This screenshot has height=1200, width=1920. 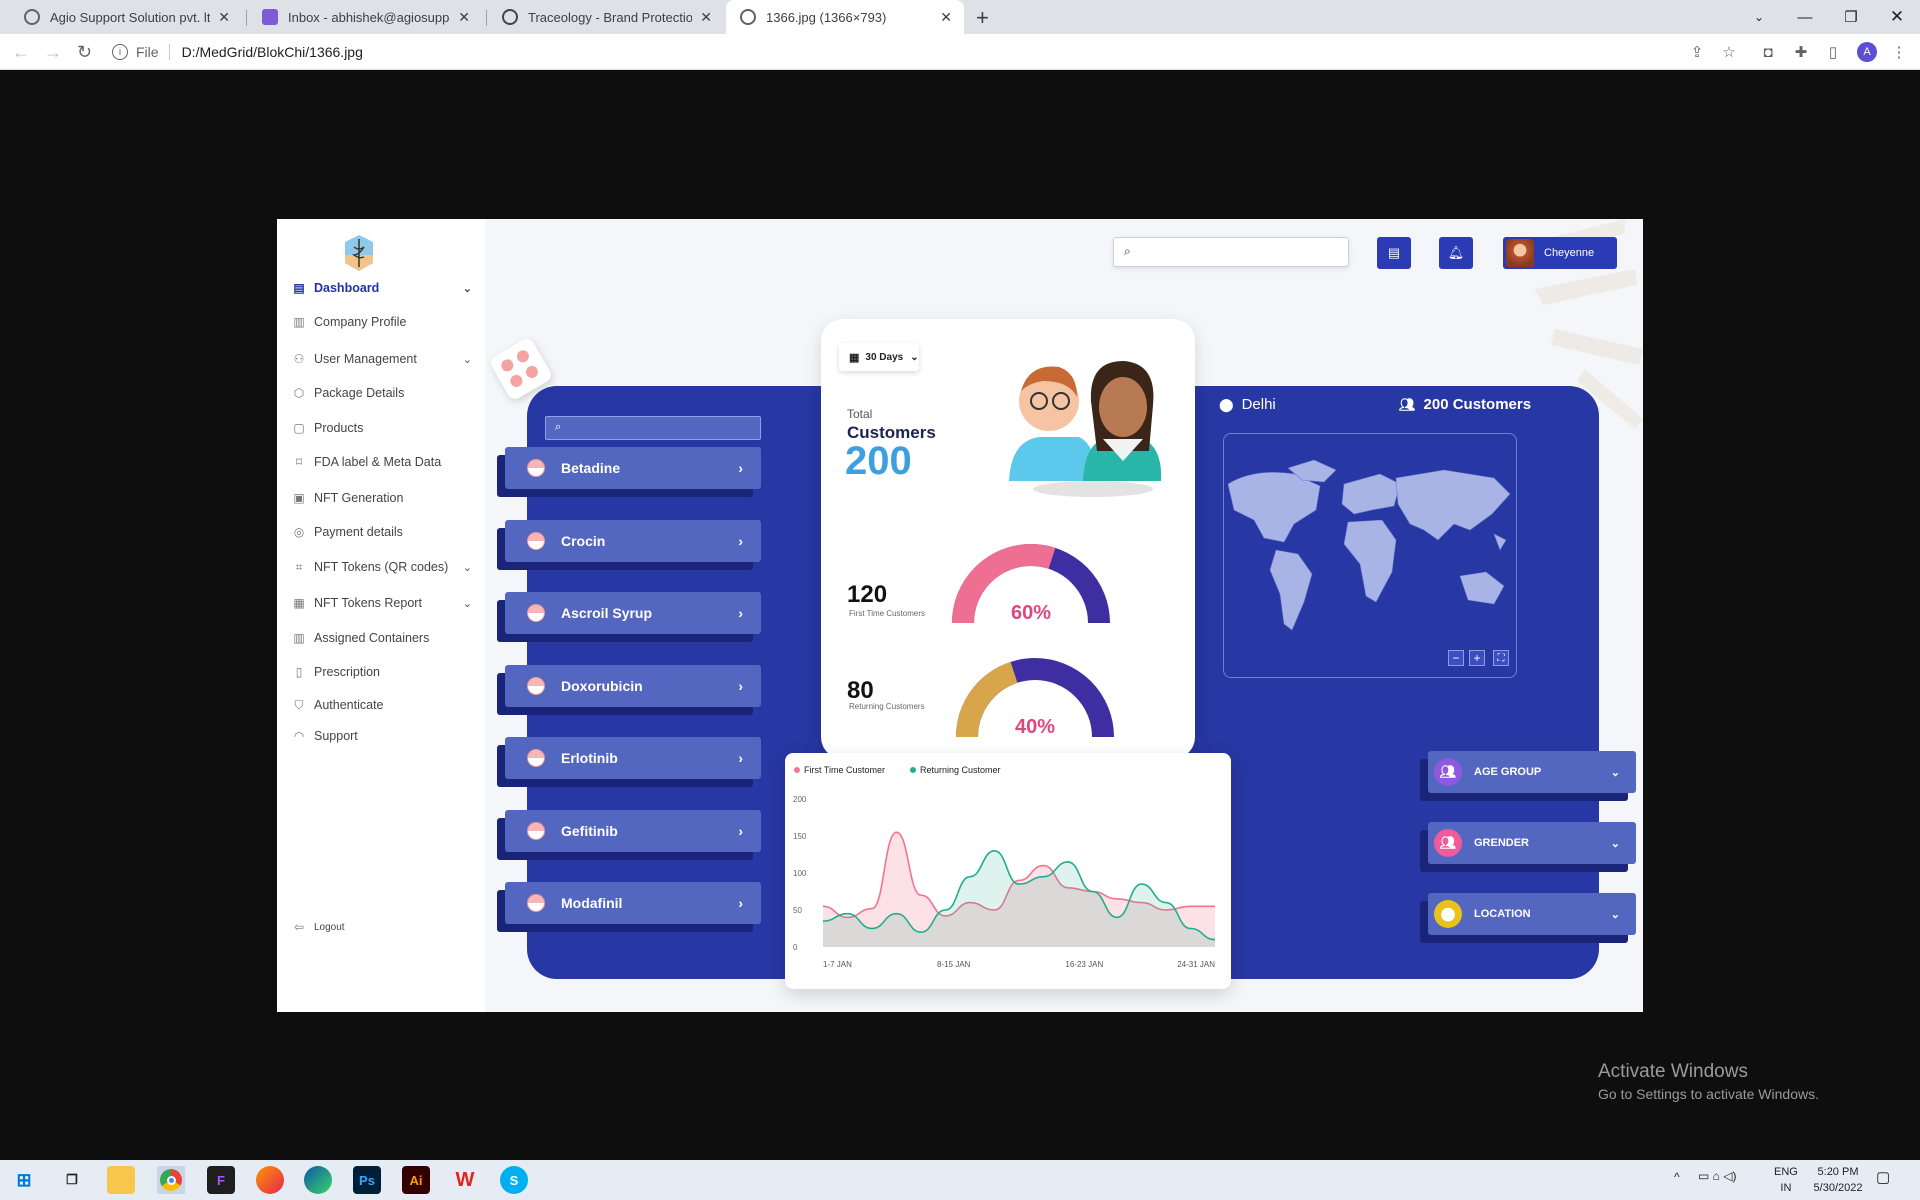 I want to click on returning-value: 80, so click(x=860, y=690).